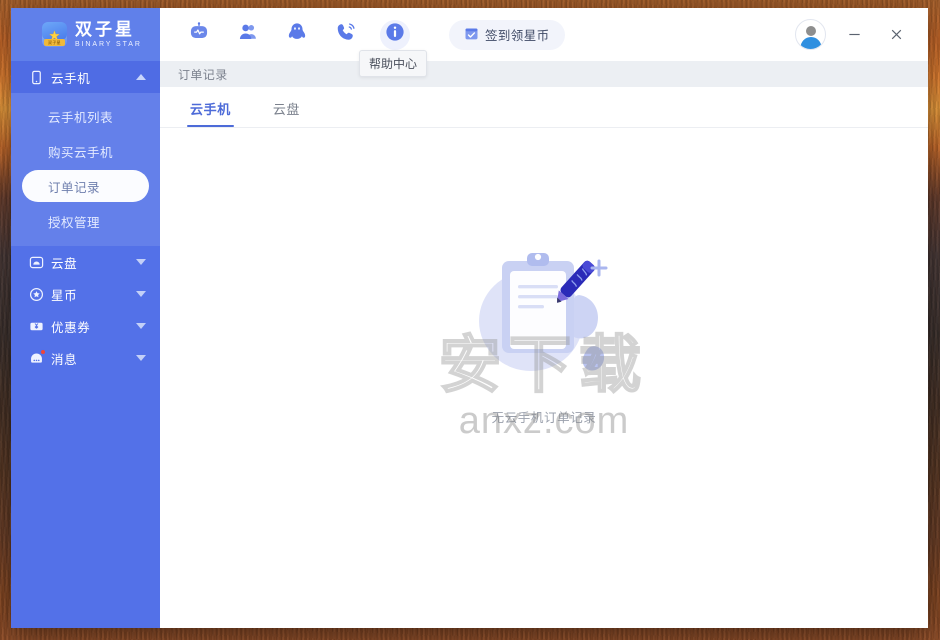 The image size is (940, 640). I want to click on sidebar-subitem-buy-cloud-phone: 购买云手机, so click(85, 151).